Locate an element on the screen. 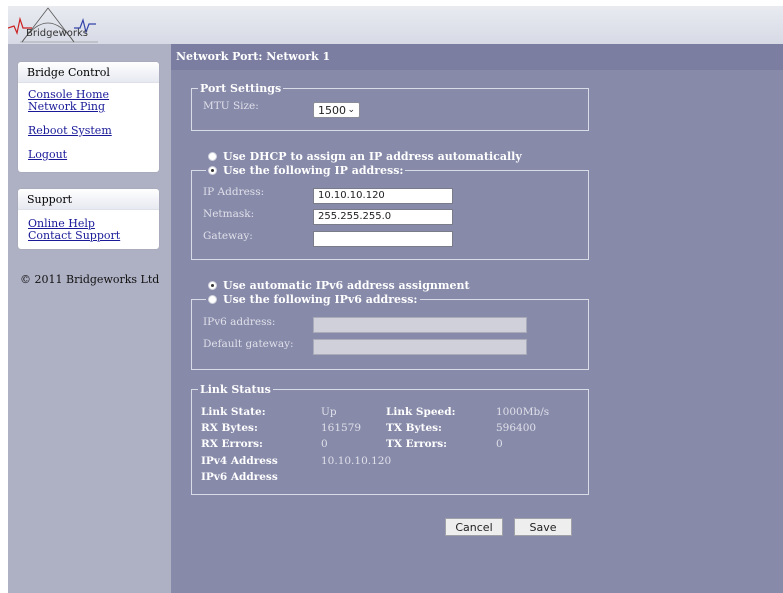 The width and height of the screenshot is (783, 593). link-state-value: Up is located at coordinates (329, 412).